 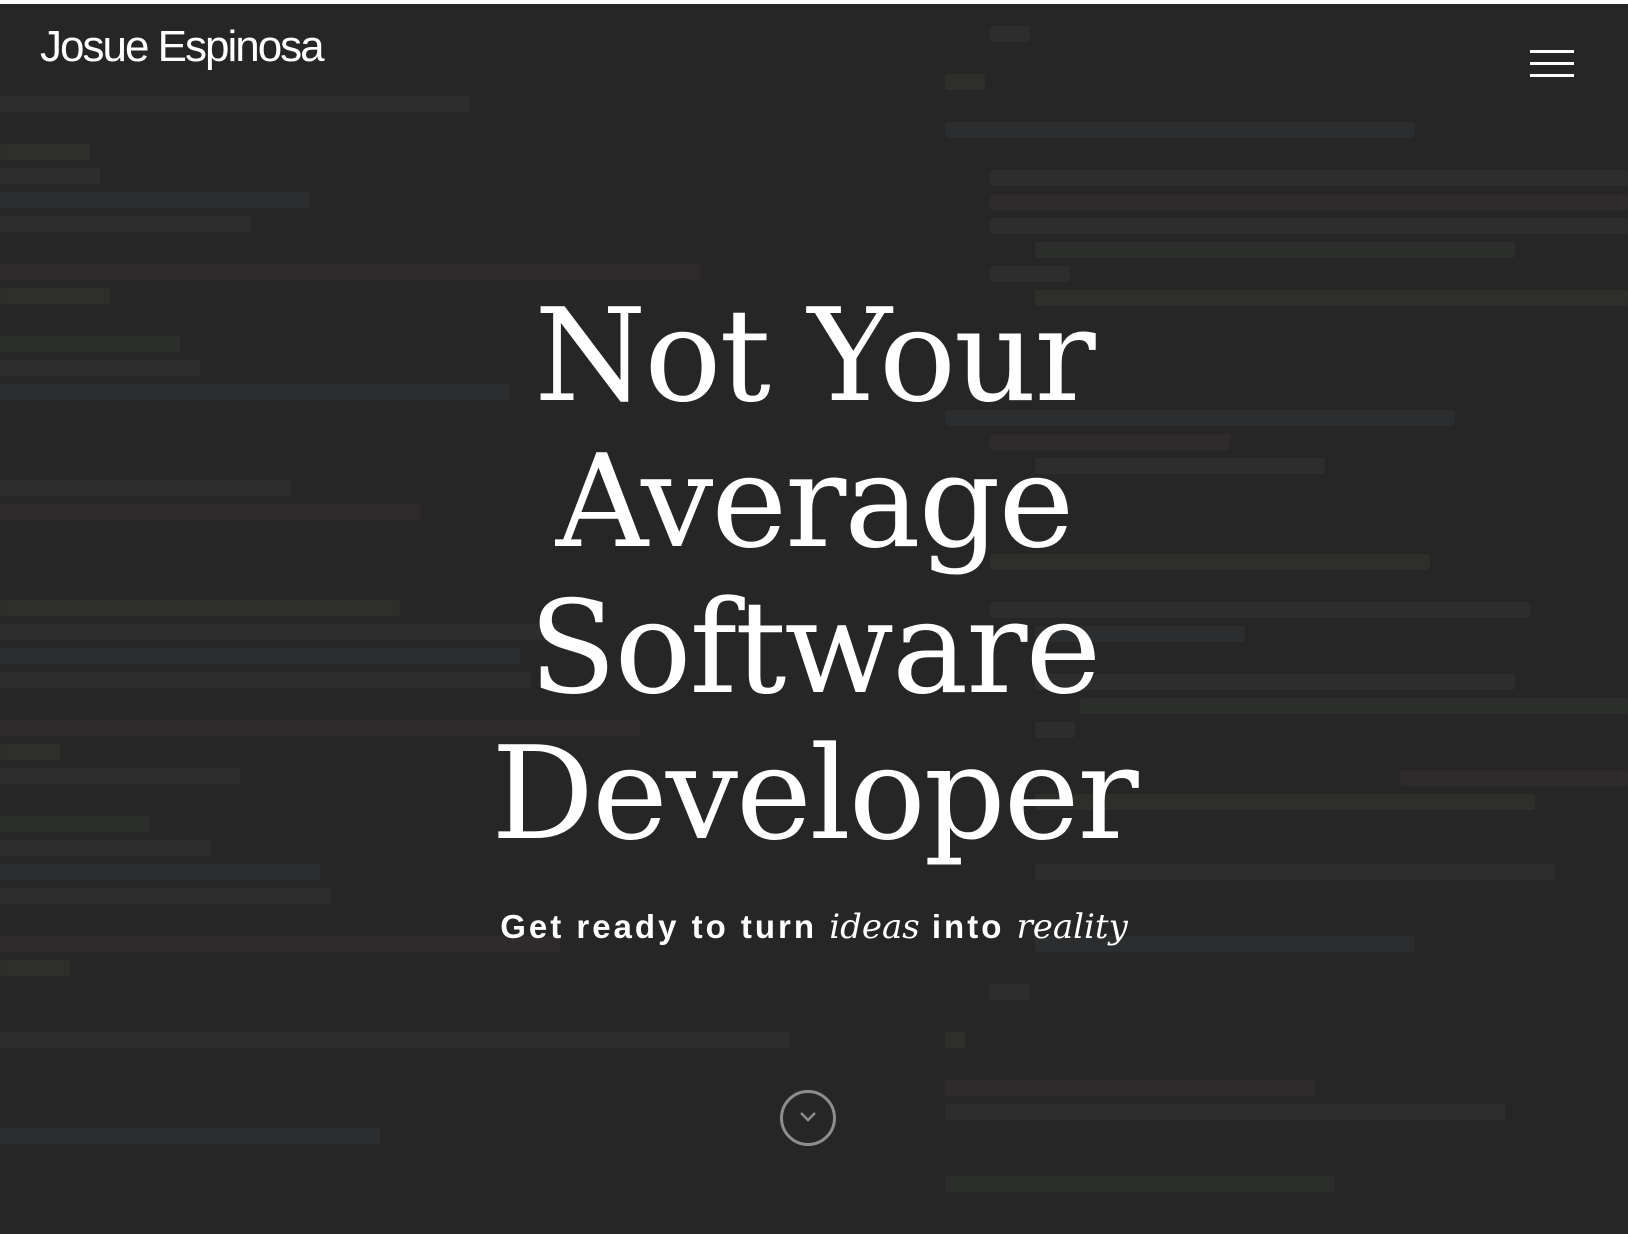 What do you see at coordinates (814, 794) in the screenshot?
I see `headline-line: Developer` at bounding box center [814, 794].